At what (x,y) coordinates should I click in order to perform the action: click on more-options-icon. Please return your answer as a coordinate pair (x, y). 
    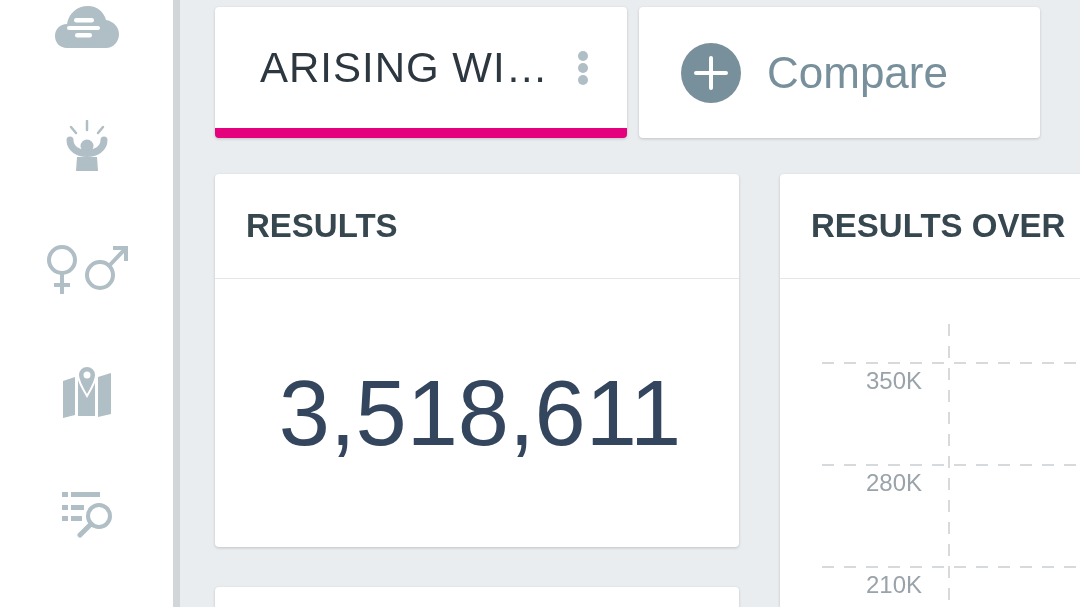
    Looking at the image, I should click on (583, 67).